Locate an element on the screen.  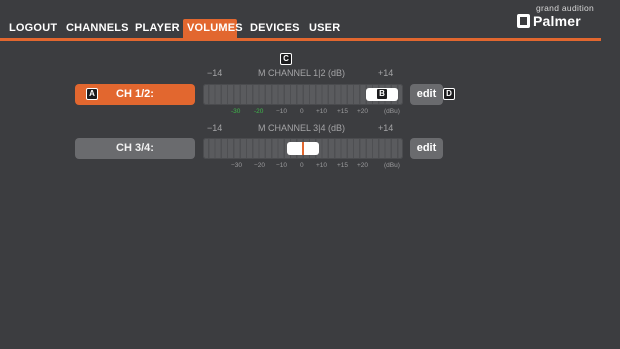
marker-a: A is located at coordinates (92, 94).